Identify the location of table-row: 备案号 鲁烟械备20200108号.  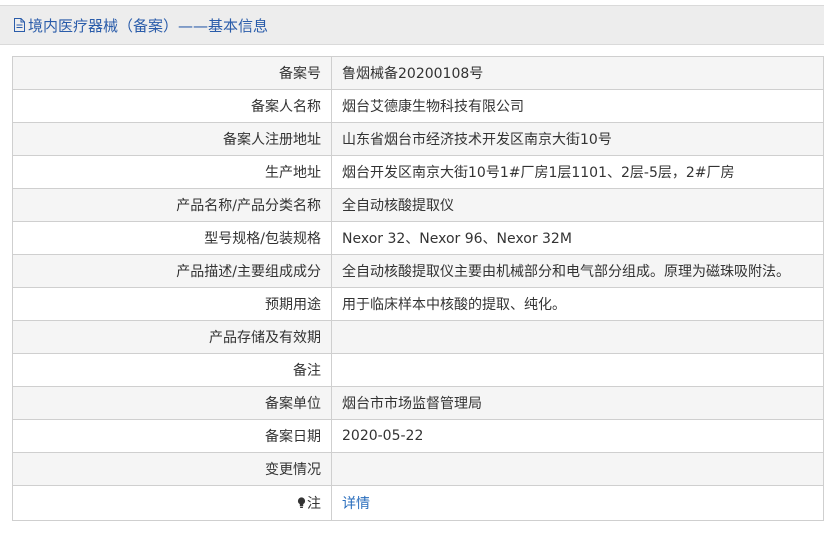
(418, 73).